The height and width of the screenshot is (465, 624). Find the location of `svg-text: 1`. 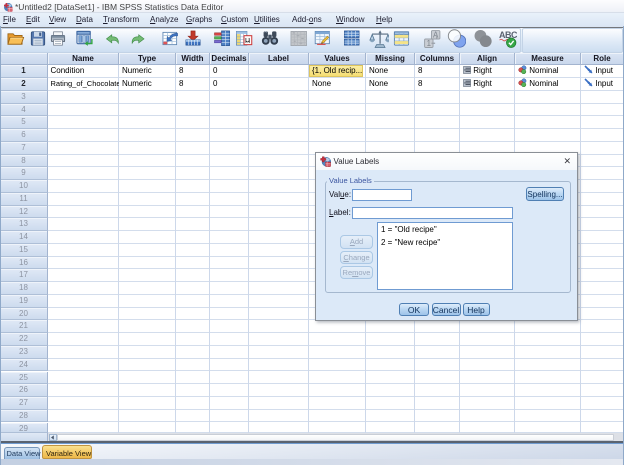

svg-text: 1 is located at coordinates (428, 43).